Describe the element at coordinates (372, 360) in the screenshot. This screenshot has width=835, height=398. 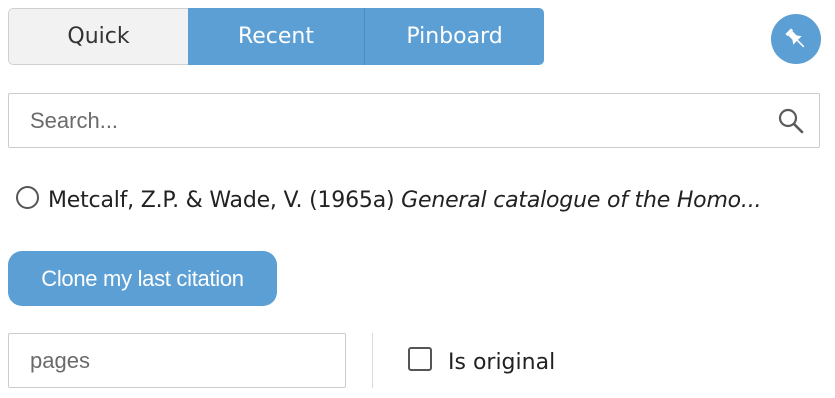
I see `divider` at that location.